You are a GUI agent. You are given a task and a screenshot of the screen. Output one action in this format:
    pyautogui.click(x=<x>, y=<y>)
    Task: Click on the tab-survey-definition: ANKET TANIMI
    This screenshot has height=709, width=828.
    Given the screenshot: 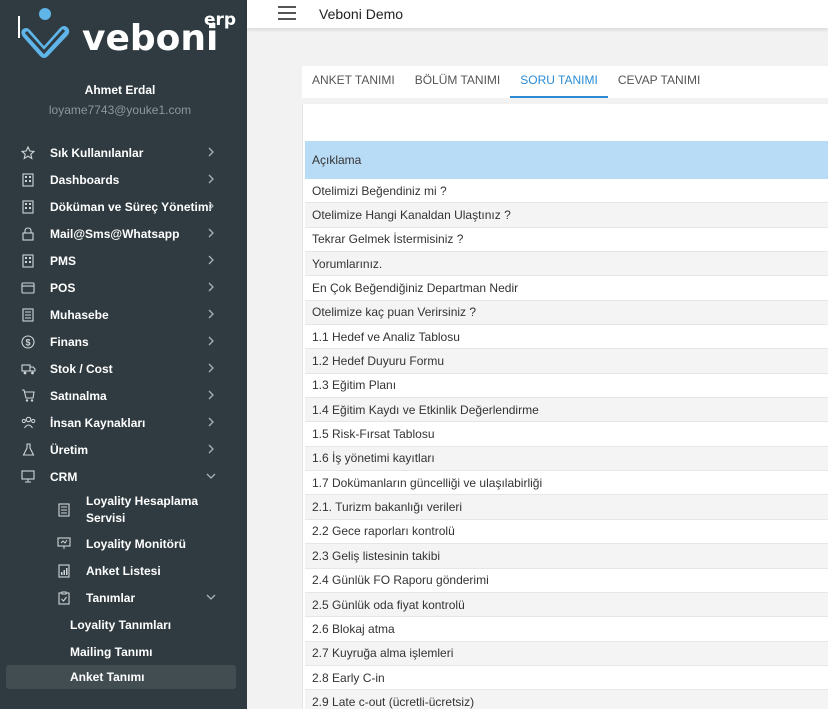 What is the action you would take?
    pyautogui.click(x=353, y=82)
    